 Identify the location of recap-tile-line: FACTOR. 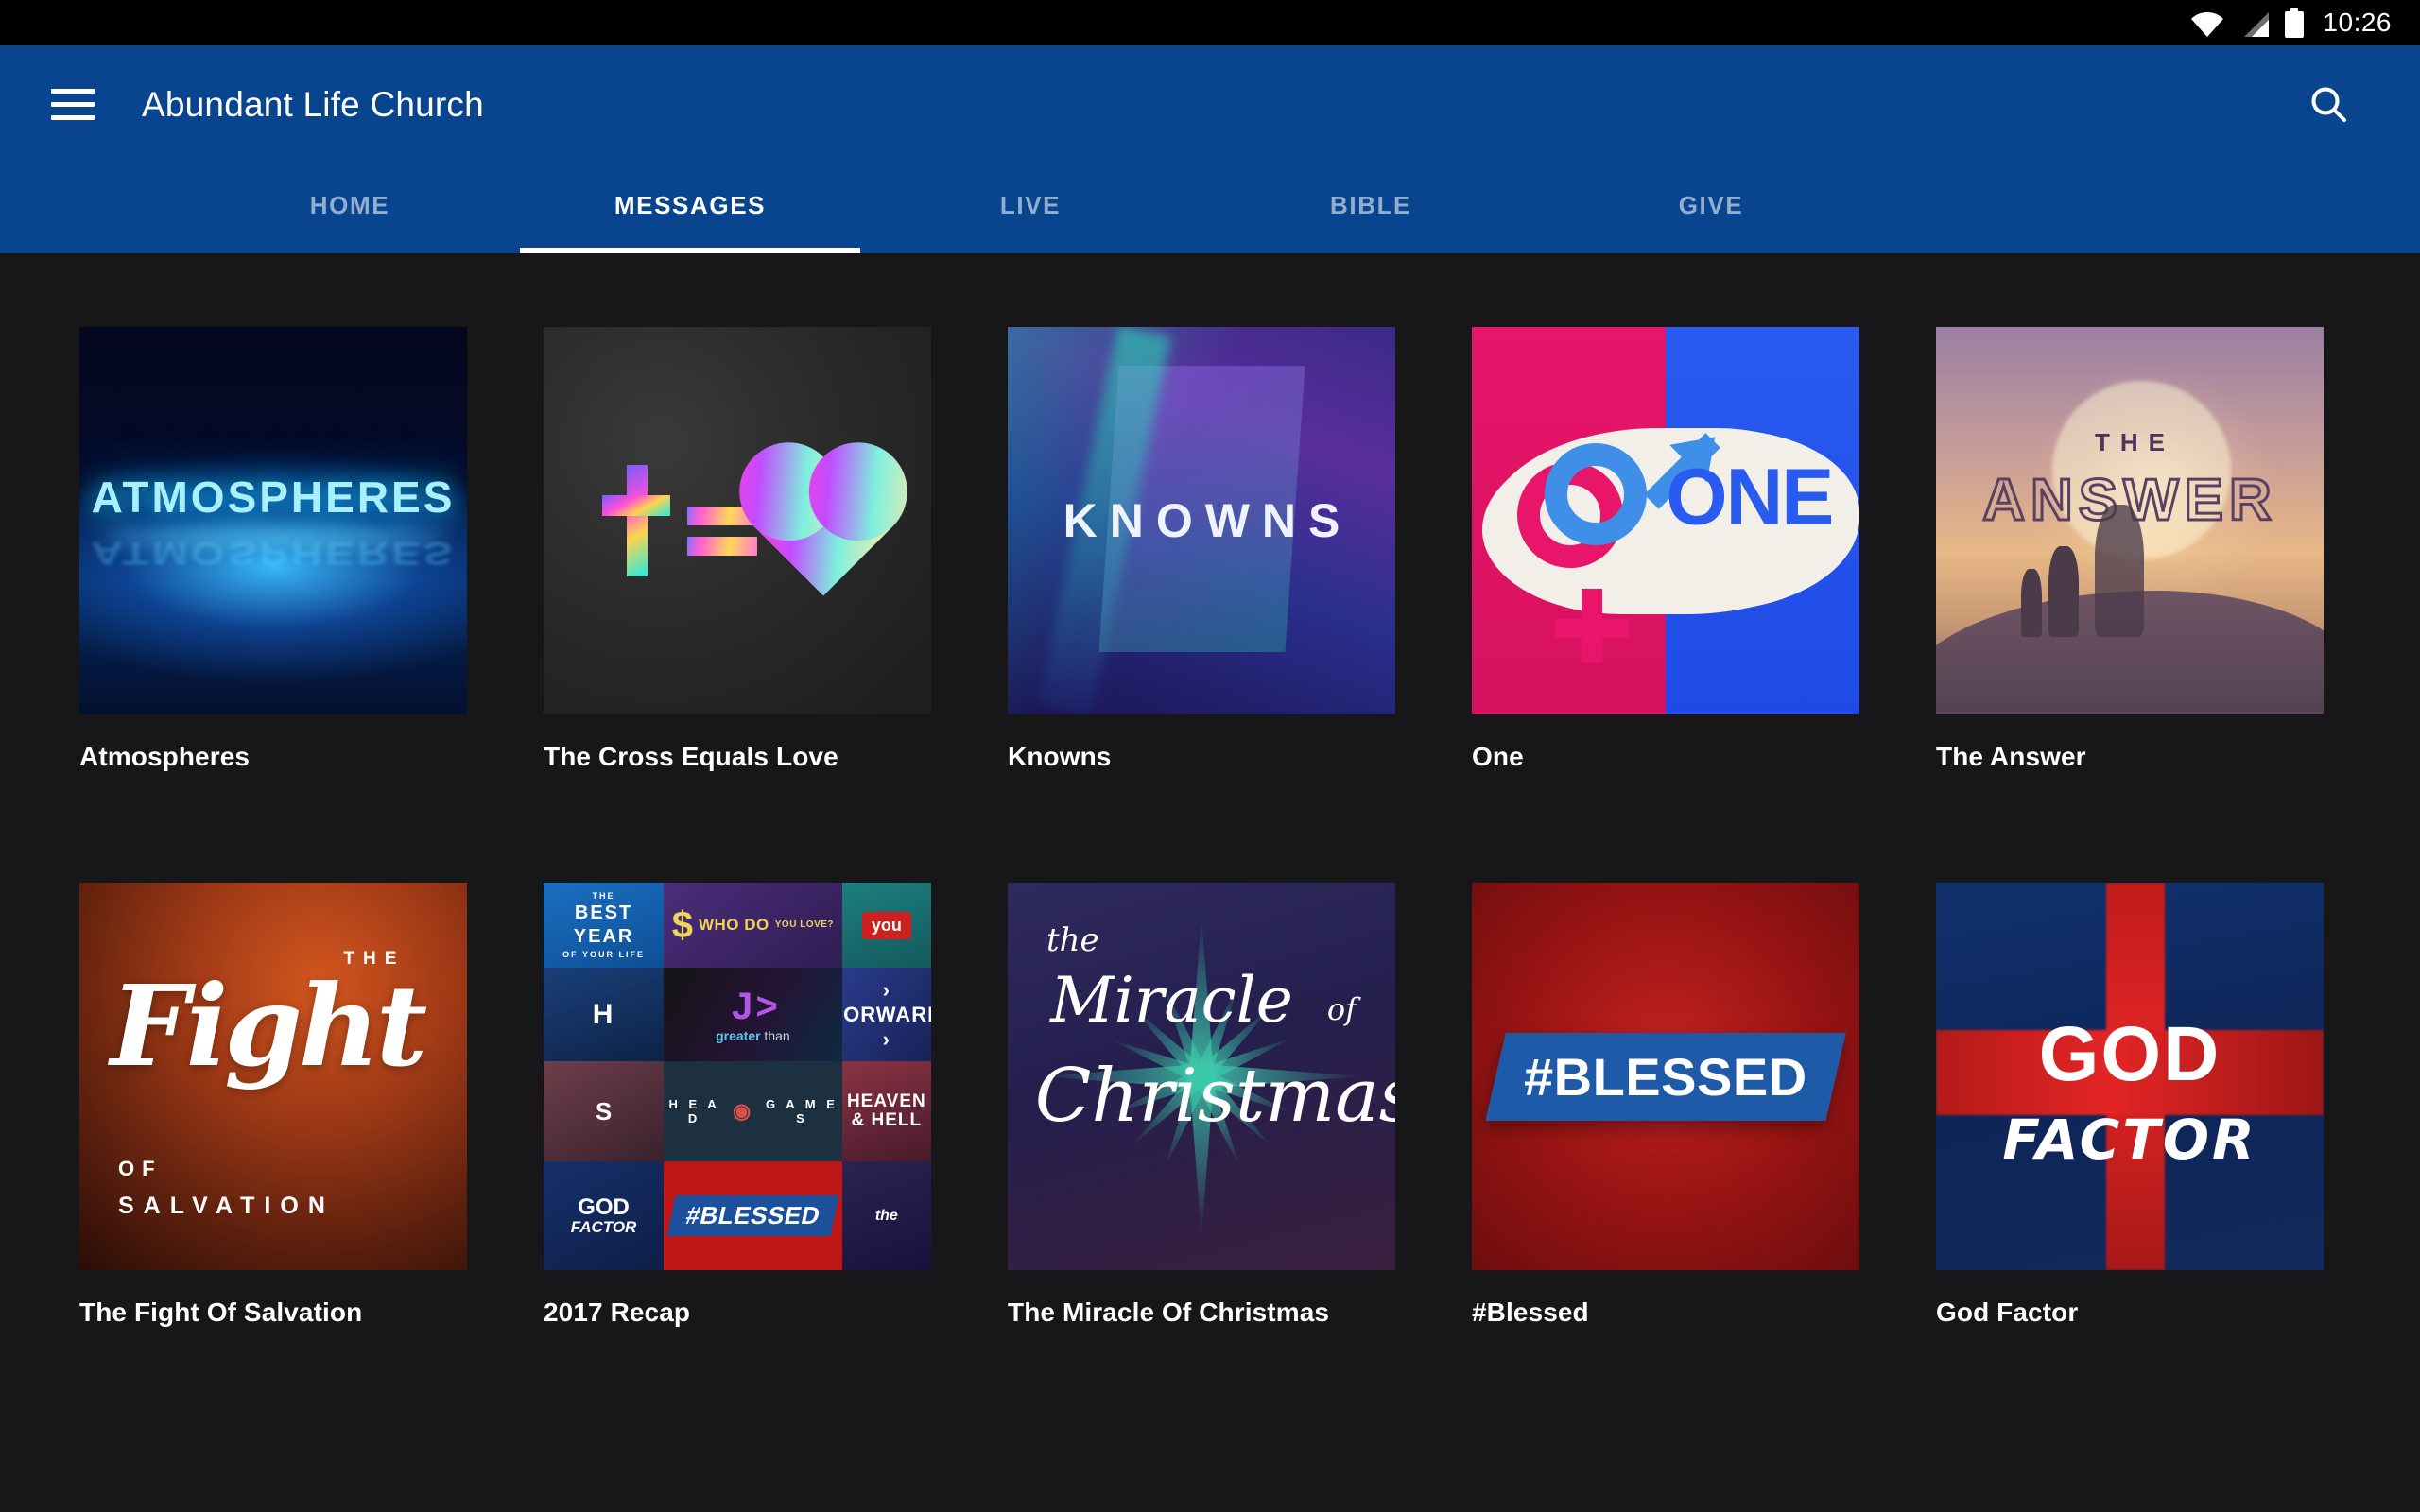
(603, 1227).